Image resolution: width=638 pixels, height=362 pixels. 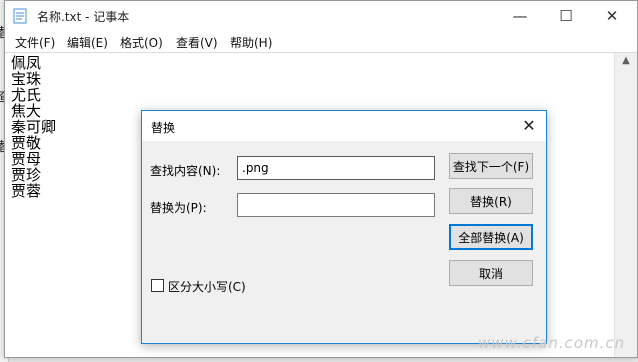 I want to click on cancel-button: 取消, so click(x=491, y=273).